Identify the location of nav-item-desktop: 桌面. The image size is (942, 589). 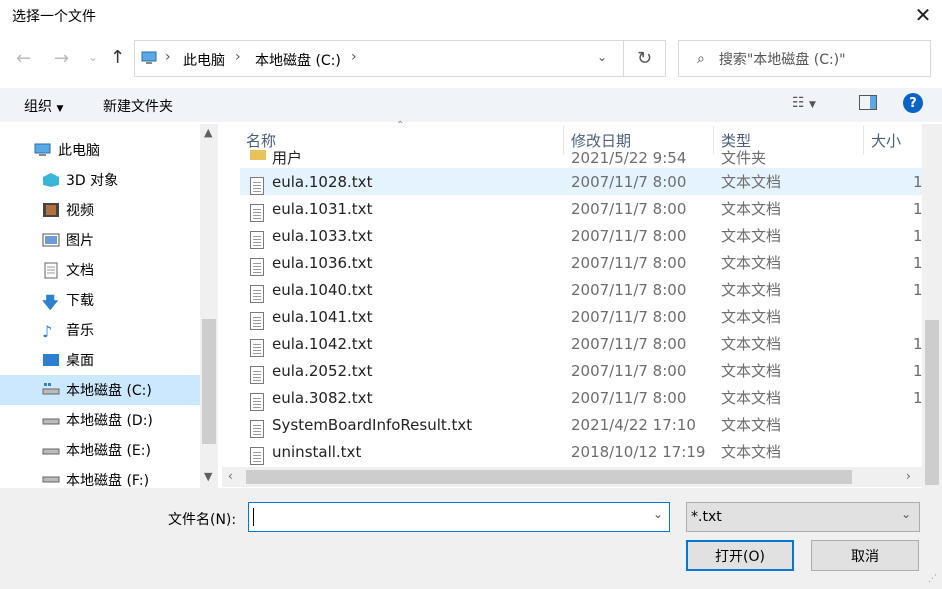
(100, 360).